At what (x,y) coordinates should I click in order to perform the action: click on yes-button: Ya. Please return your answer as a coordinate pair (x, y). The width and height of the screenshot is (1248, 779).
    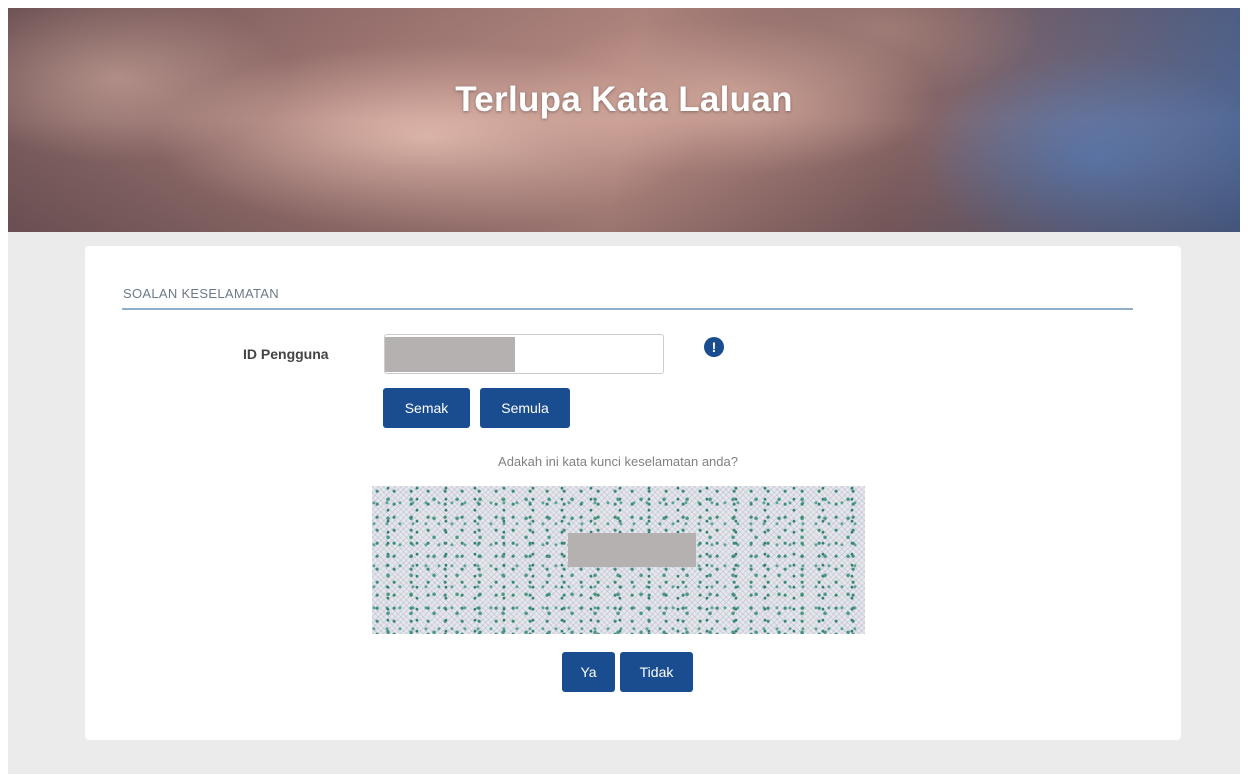
    Looking at the image, I should click on (588, 672).